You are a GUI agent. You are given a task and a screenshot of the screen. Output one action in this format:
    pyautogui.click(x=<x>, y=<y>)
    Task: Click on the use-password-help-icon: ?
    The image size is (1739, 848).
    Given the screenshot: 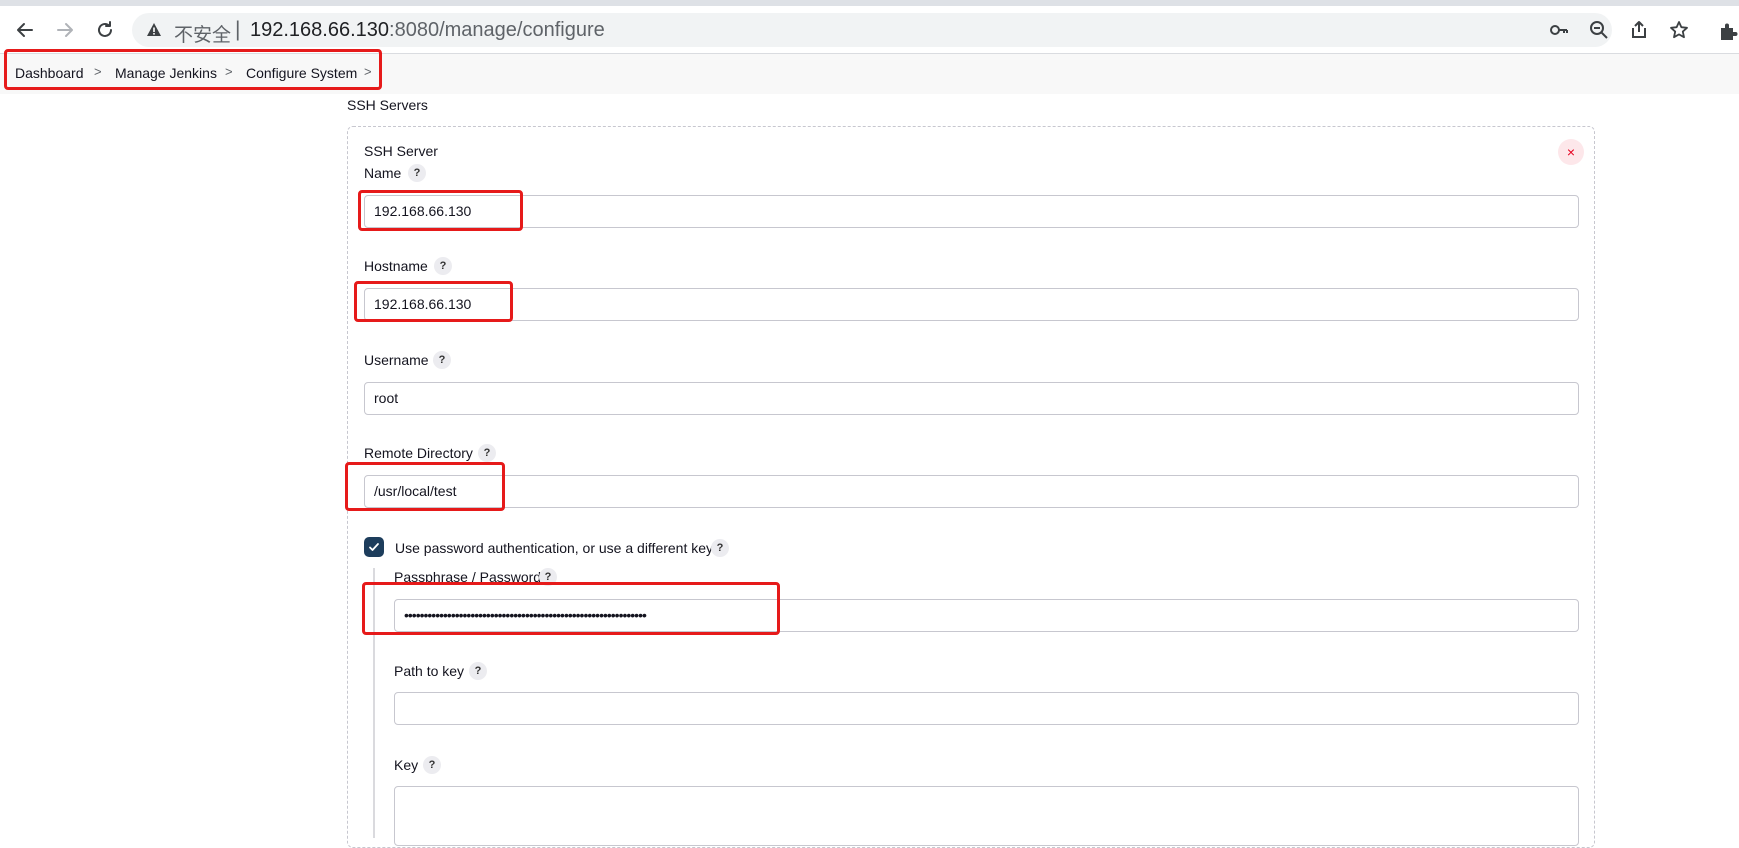 What is the action you would take?
    pyautogui.click(x=720, y=548)
    